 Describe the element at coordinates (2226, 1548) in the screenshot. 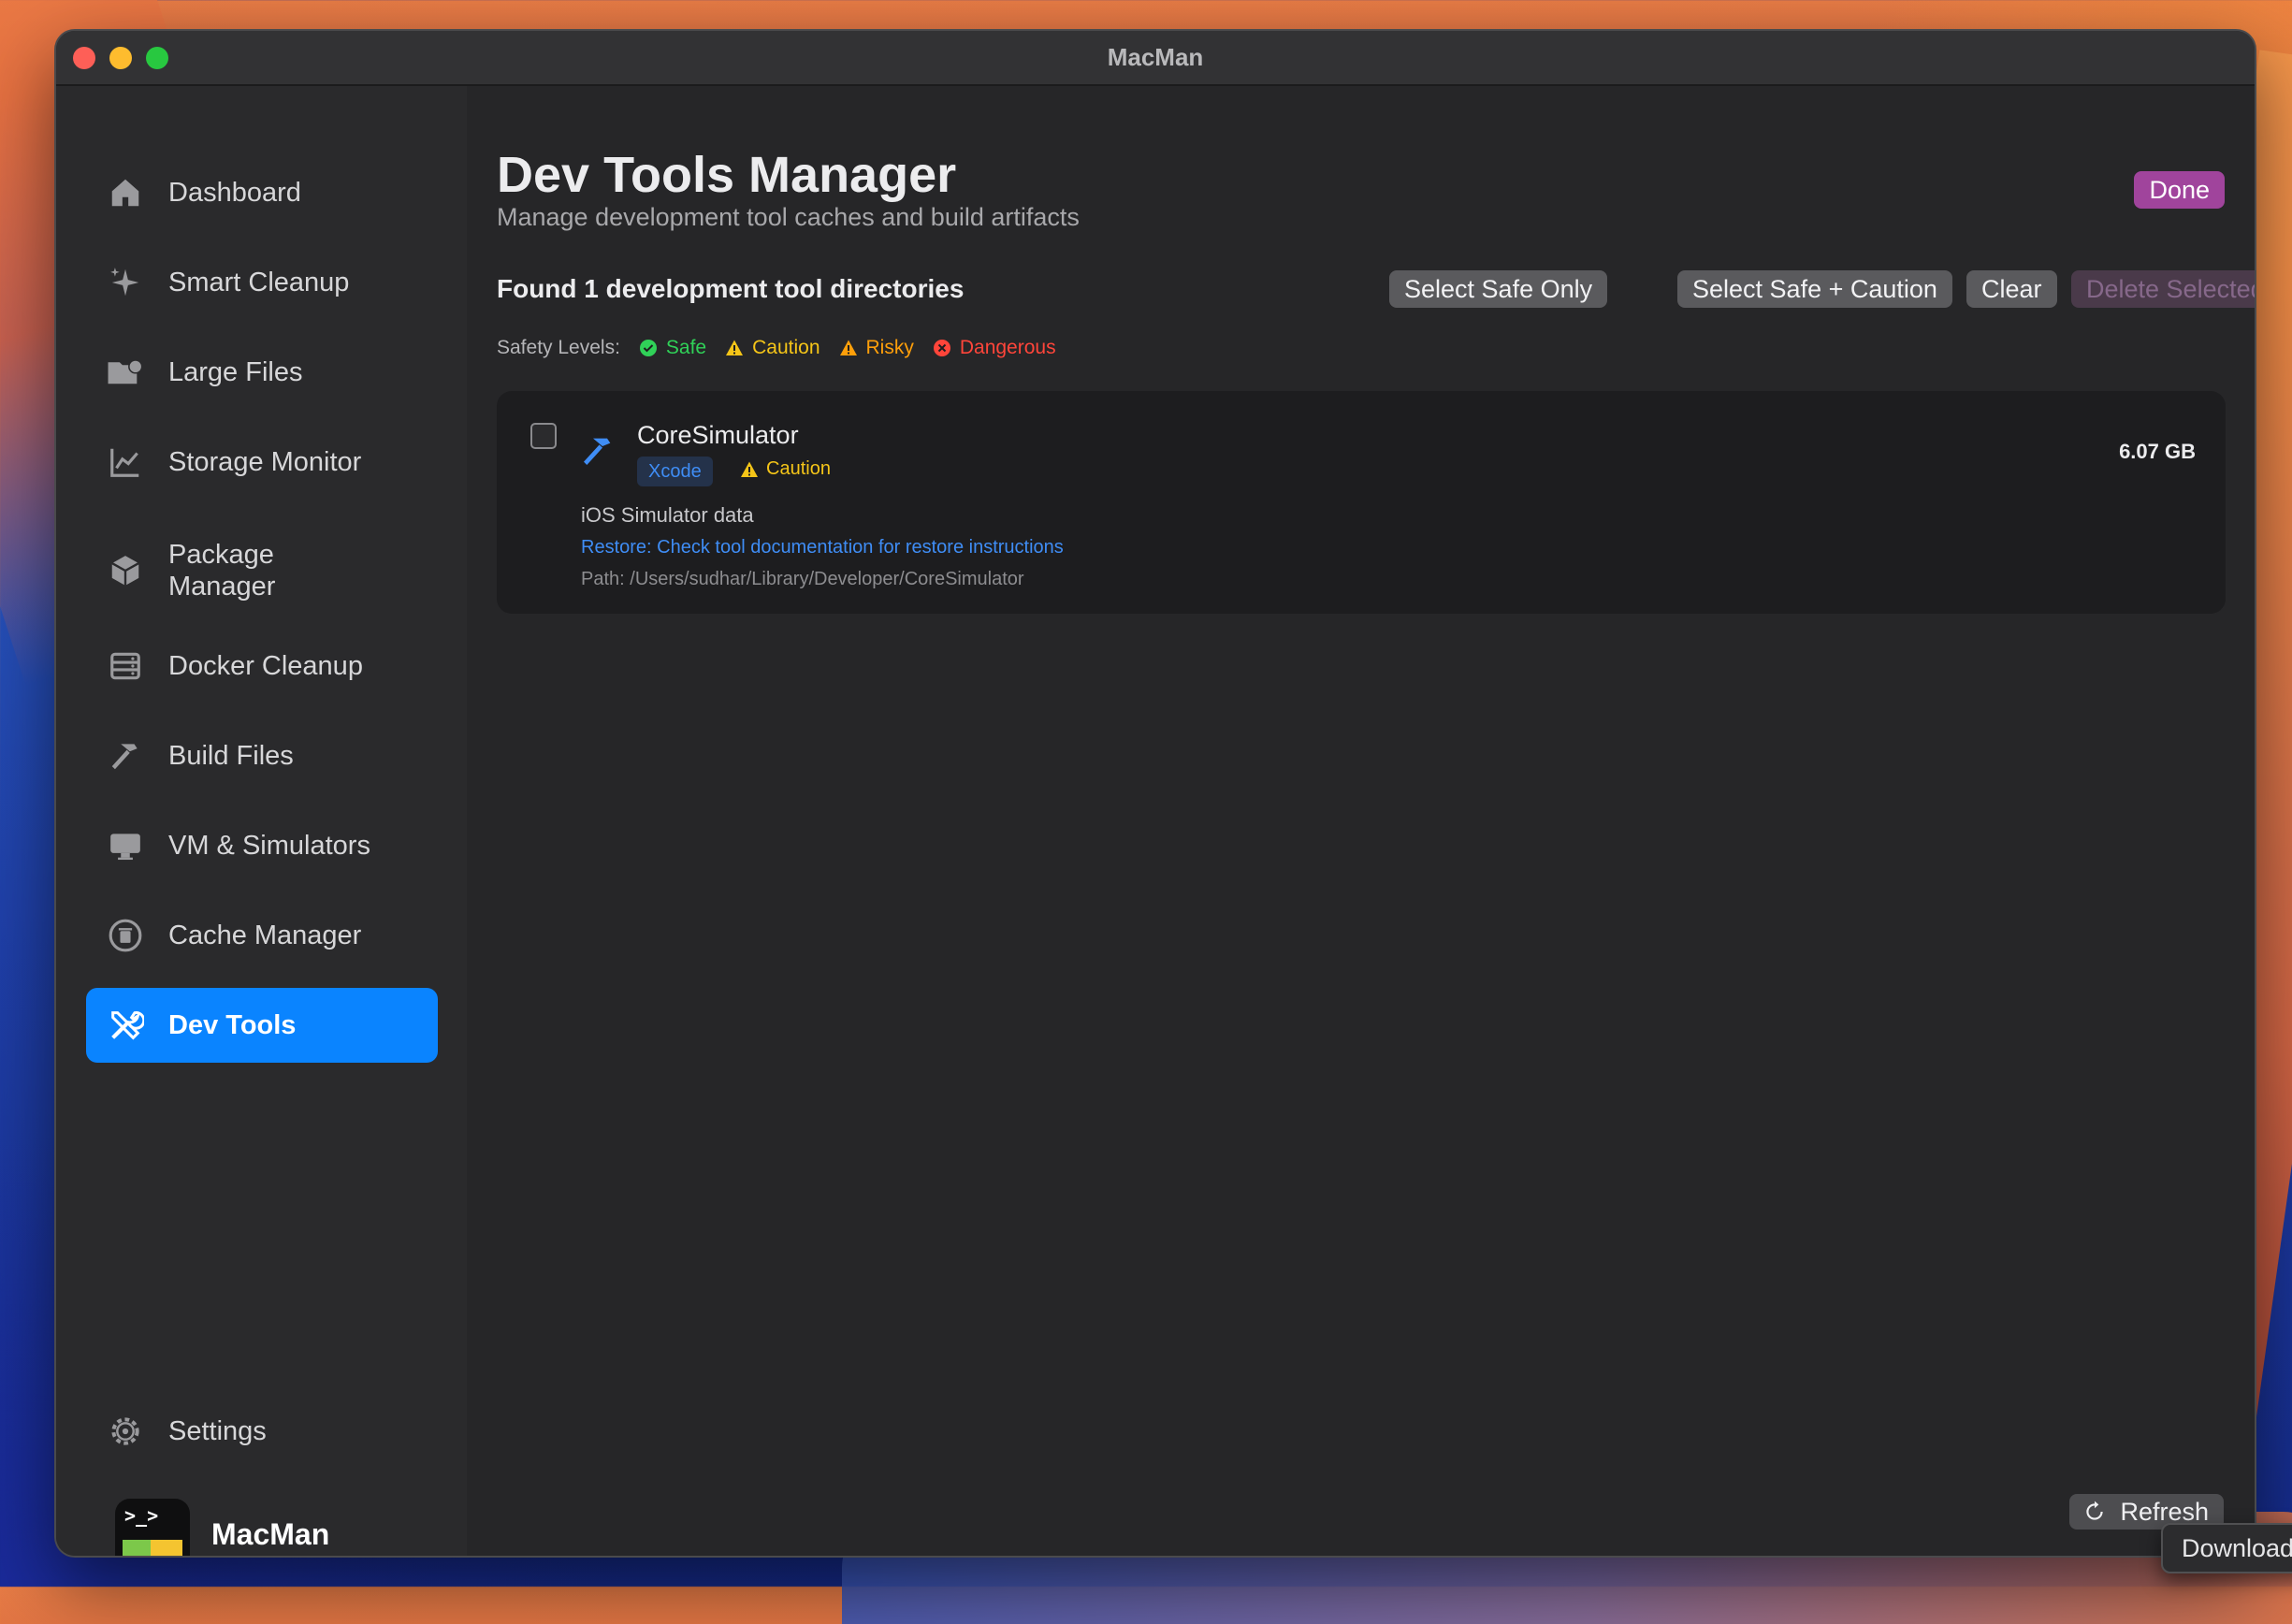

I see `tooltip: Download` at that location.